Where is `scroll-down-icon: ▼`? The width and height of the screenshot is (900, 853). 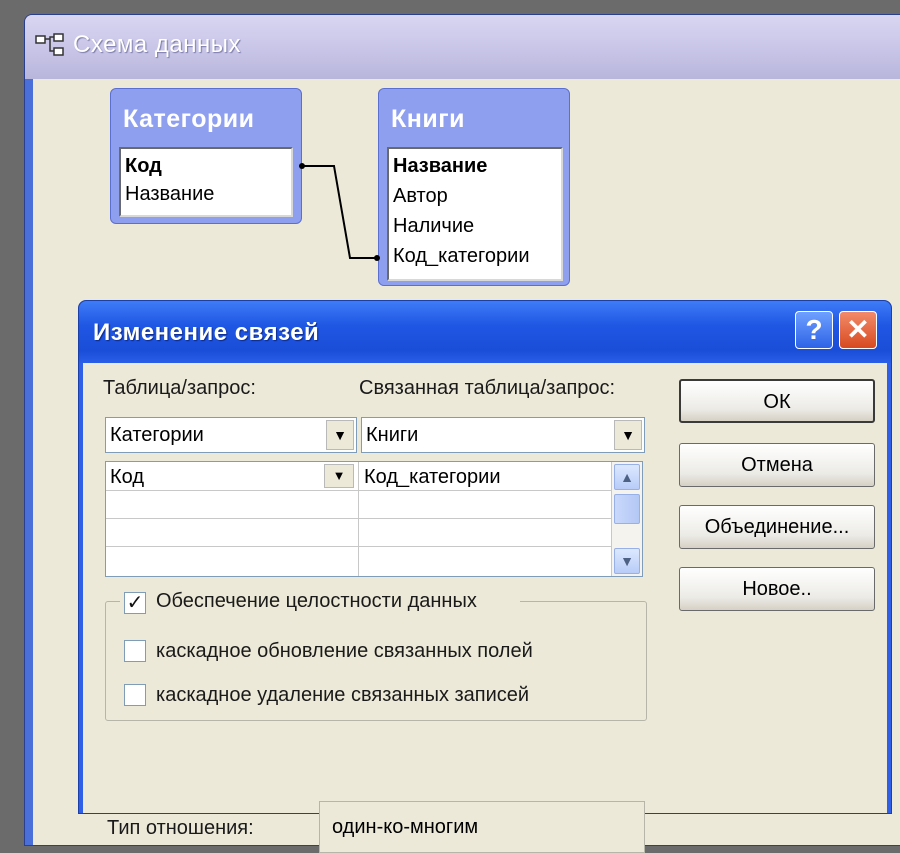
scroll-down-icon: ▼ is located at coordinates (627, 561).